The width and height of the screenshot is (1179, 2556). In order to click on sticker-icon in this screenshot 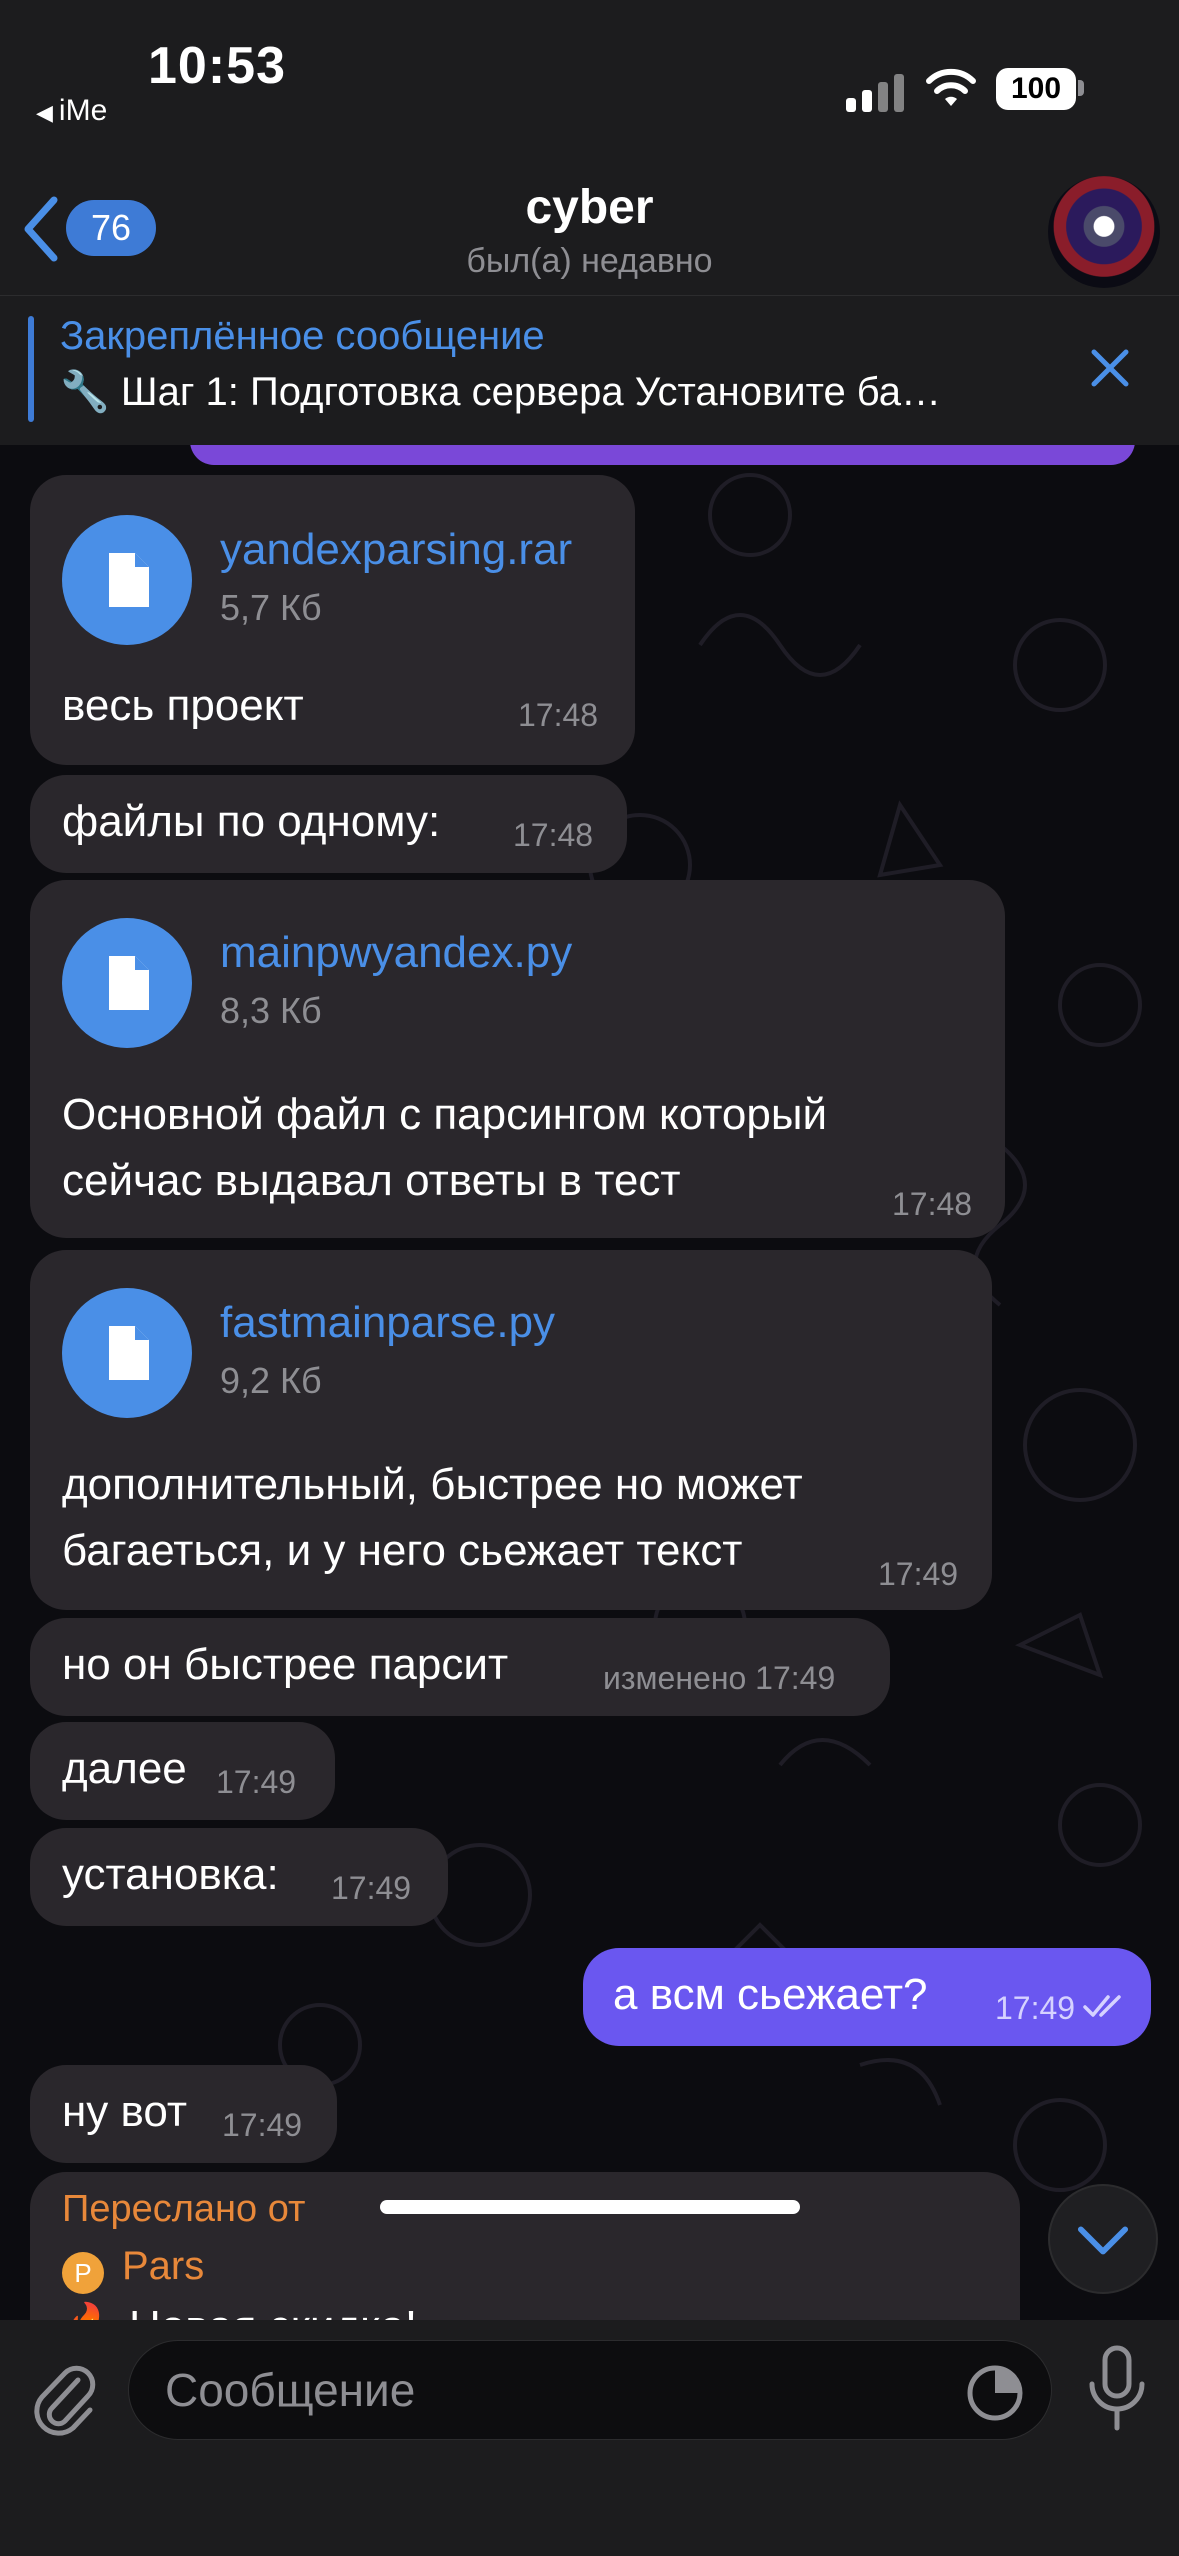, I will do `click(995, 2393)`.